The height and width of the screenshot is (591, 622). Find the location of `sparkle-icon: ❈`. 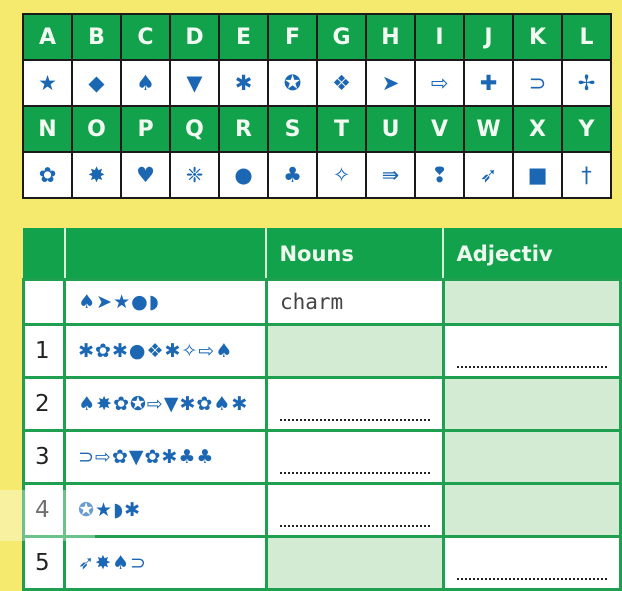

sparkle-icon: ❈ is located at coordinates (194, 175).